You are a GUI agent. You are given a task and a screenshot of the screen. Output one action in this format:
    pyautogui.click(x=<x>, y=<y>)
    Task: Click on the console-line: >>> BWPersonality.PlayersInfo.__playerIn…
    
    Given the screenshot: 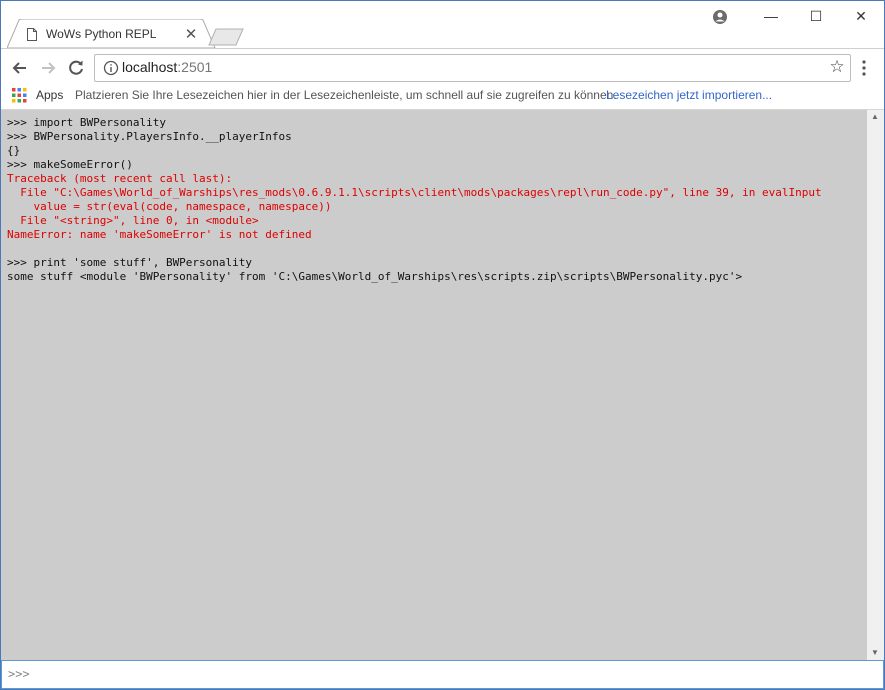 What is the action you would take?
    pyautogui.click(x=149, y=136)
    